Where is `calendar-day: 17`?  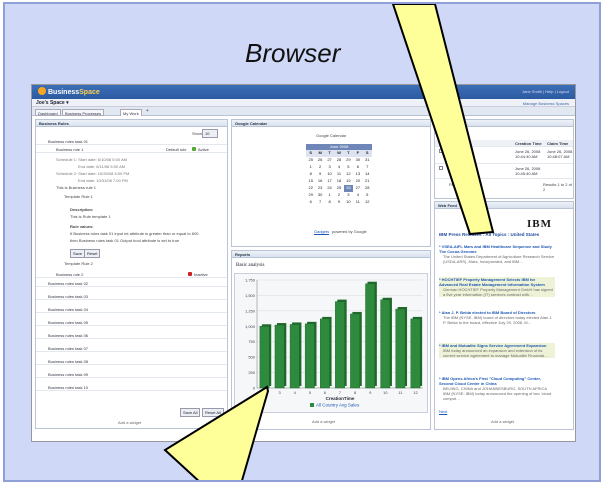 calendar-day: 17 is located at coordinates (329, 181).